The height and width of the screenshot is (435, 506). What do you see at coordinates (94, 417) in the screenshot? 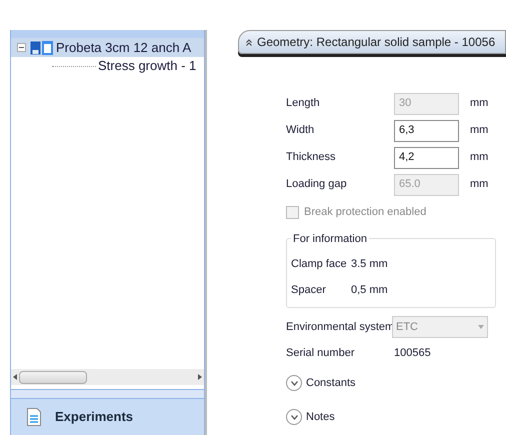
I see `navigation-label: Experiments` at bounding box center [94, 417].